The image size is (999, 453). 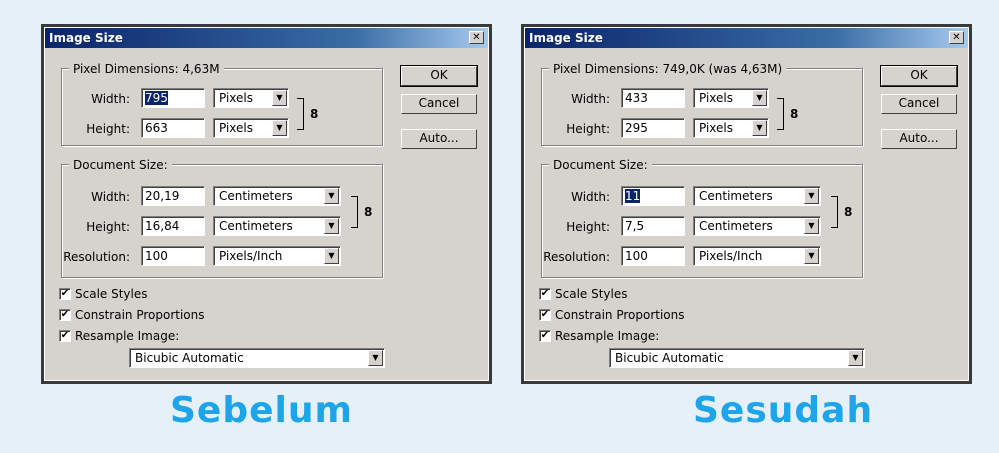 I want to click on pixel-height-input: 295, so click(x=653, y=128).